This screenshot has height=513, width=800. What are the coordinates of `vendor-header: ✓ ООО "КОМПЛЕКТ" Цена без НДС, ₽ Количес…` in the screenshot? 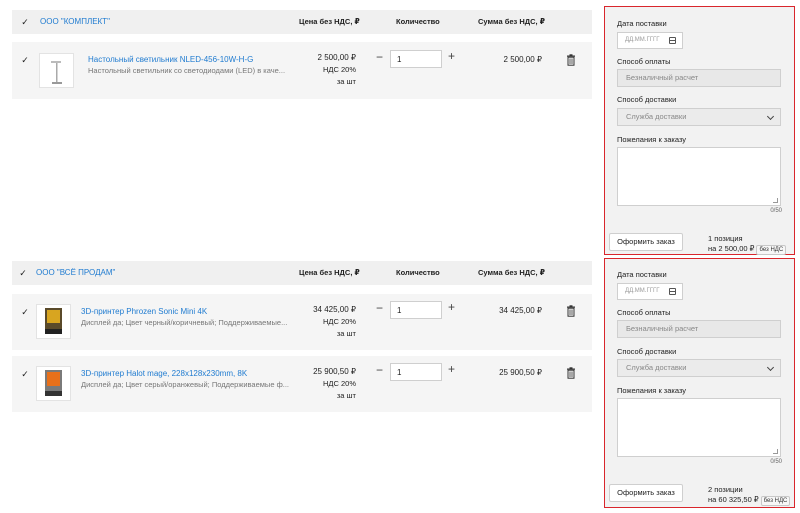 It's located at (302, 22).